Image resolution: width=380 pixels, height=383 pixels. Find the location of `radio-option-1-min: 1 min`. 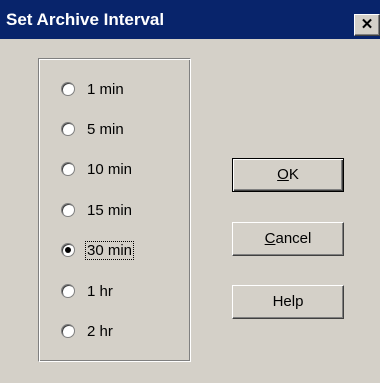

radio-option-1-min: 1 min is located at coordinates (93, 89).